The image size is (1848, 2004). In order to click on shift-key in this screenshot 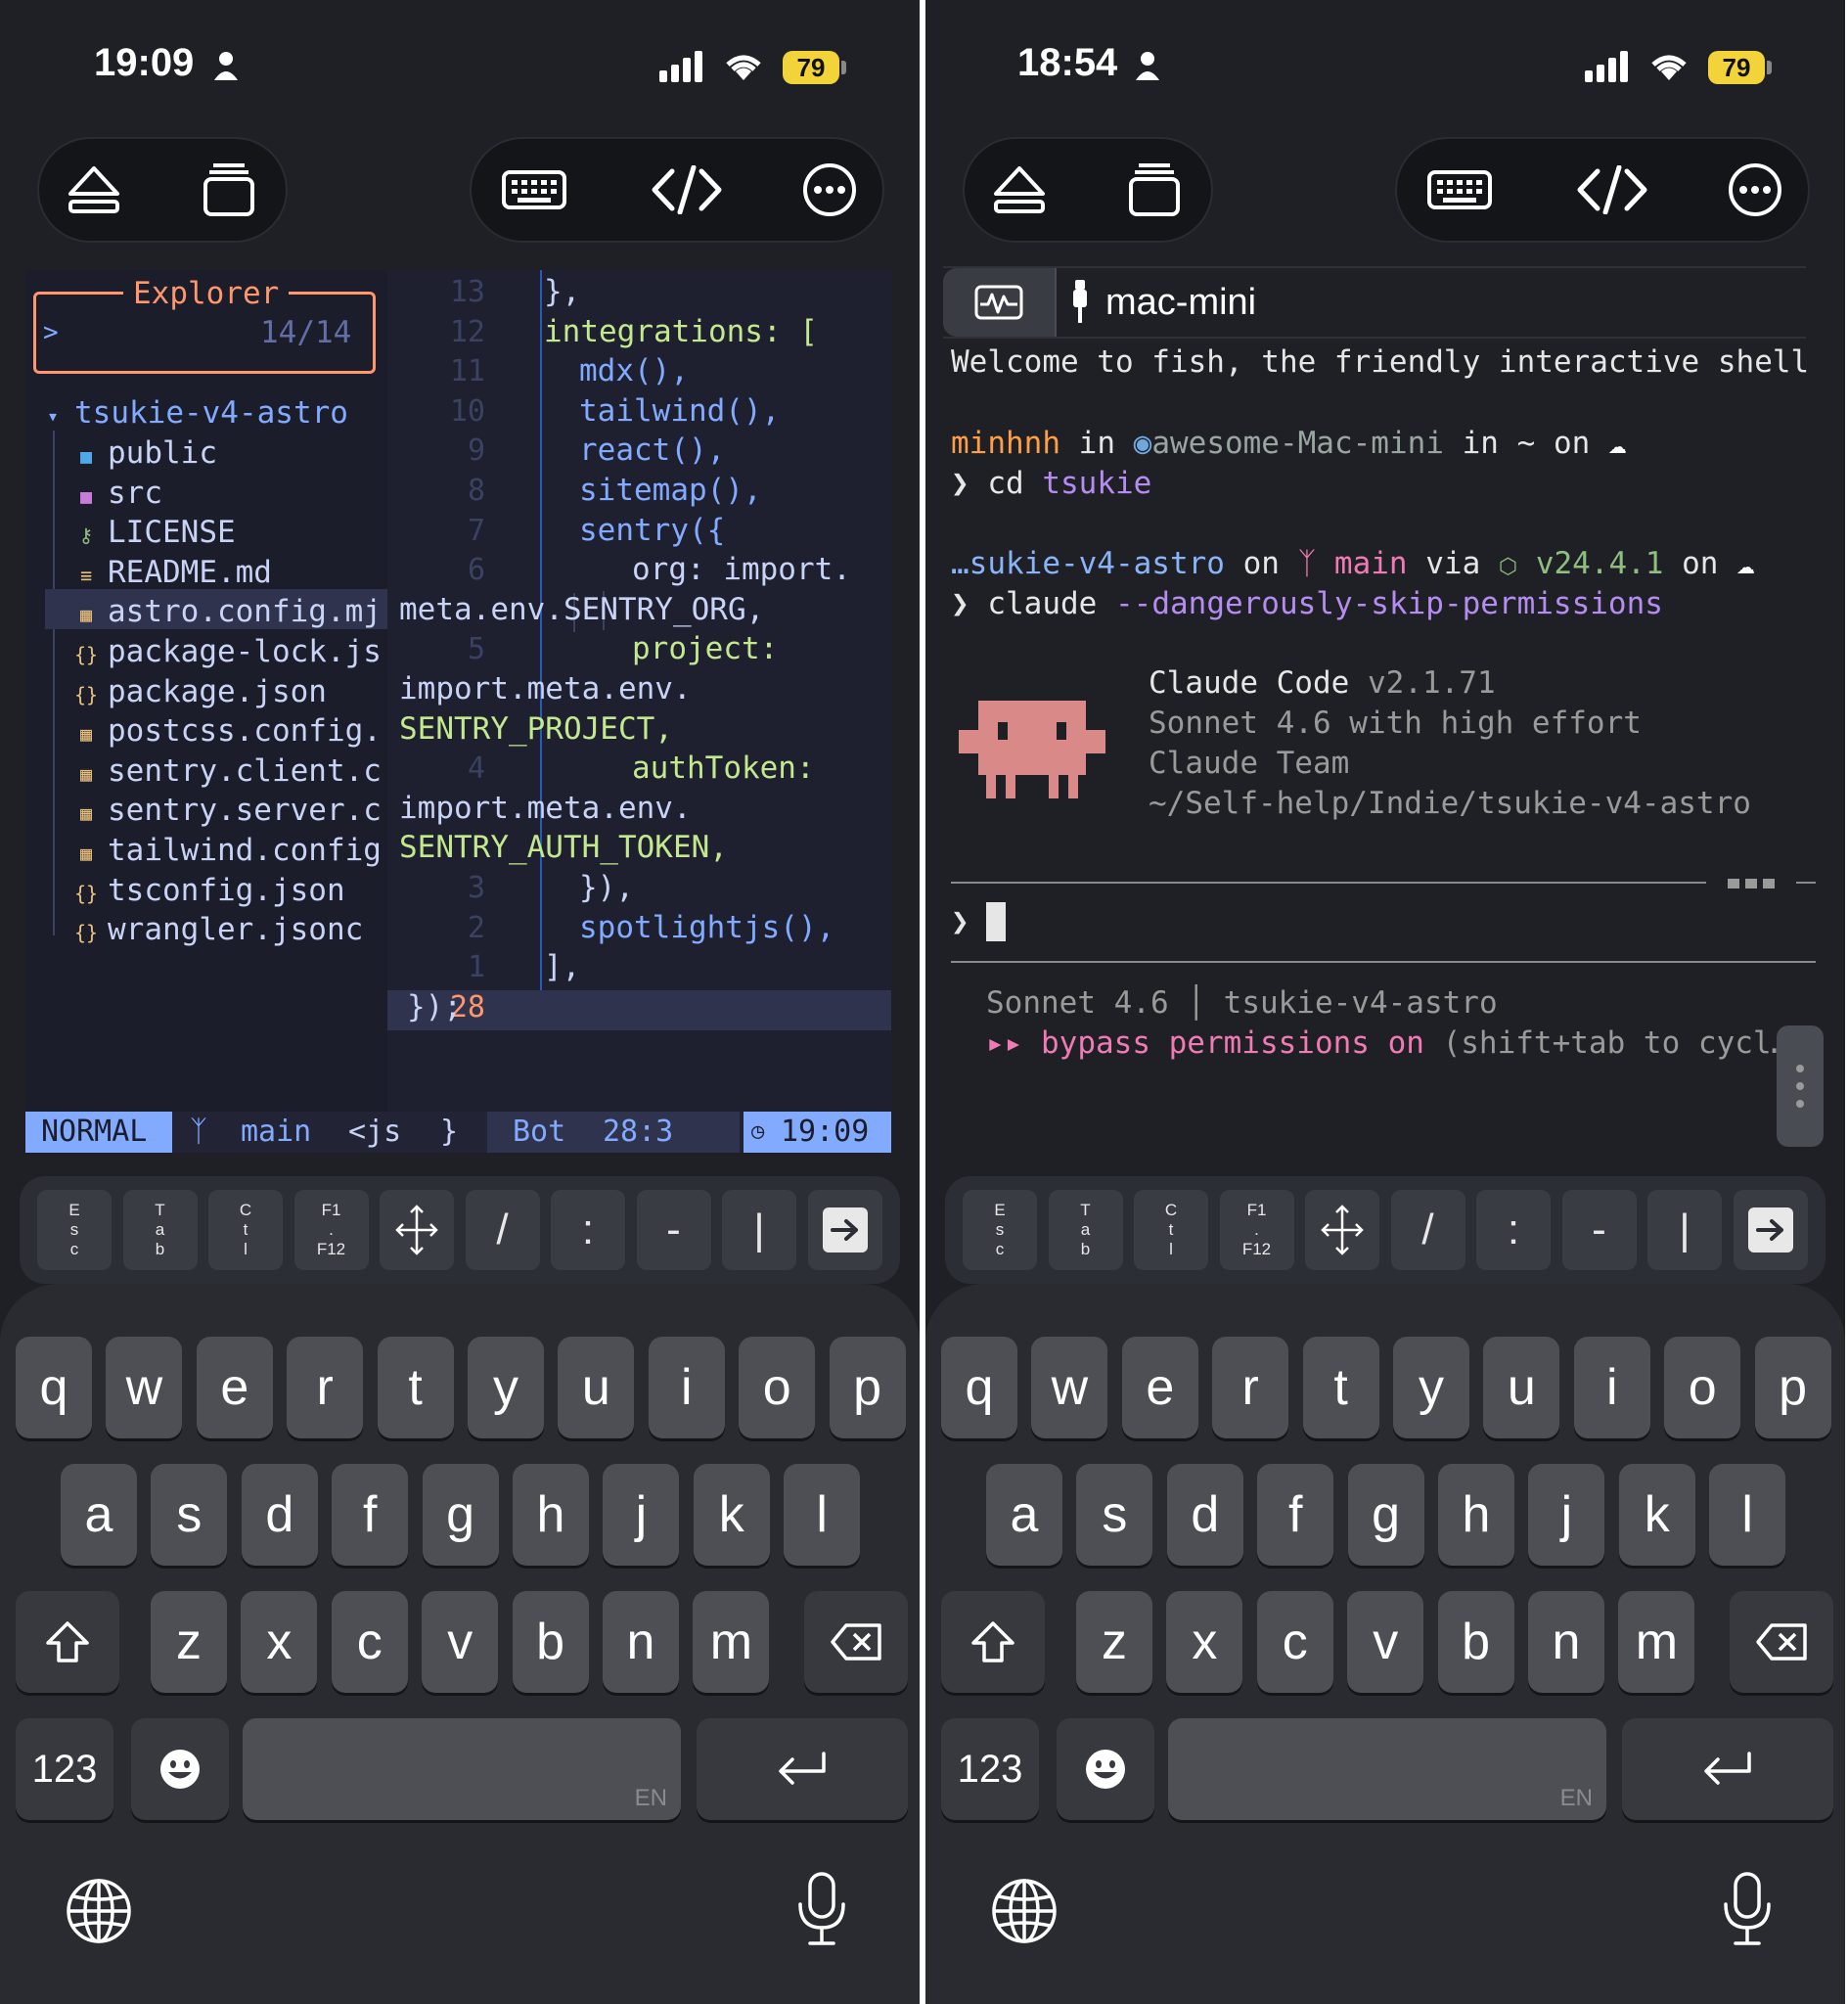, I will do `click(993, 1642)`.